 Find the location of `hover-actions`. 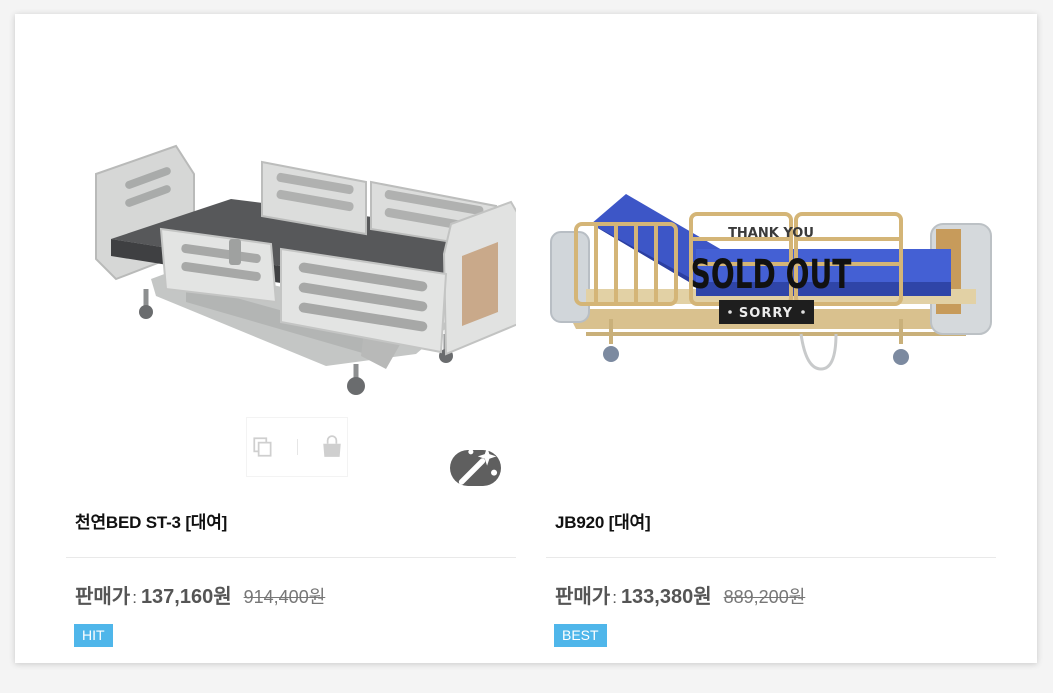

hover-actions is located at coordinates (297, 447).